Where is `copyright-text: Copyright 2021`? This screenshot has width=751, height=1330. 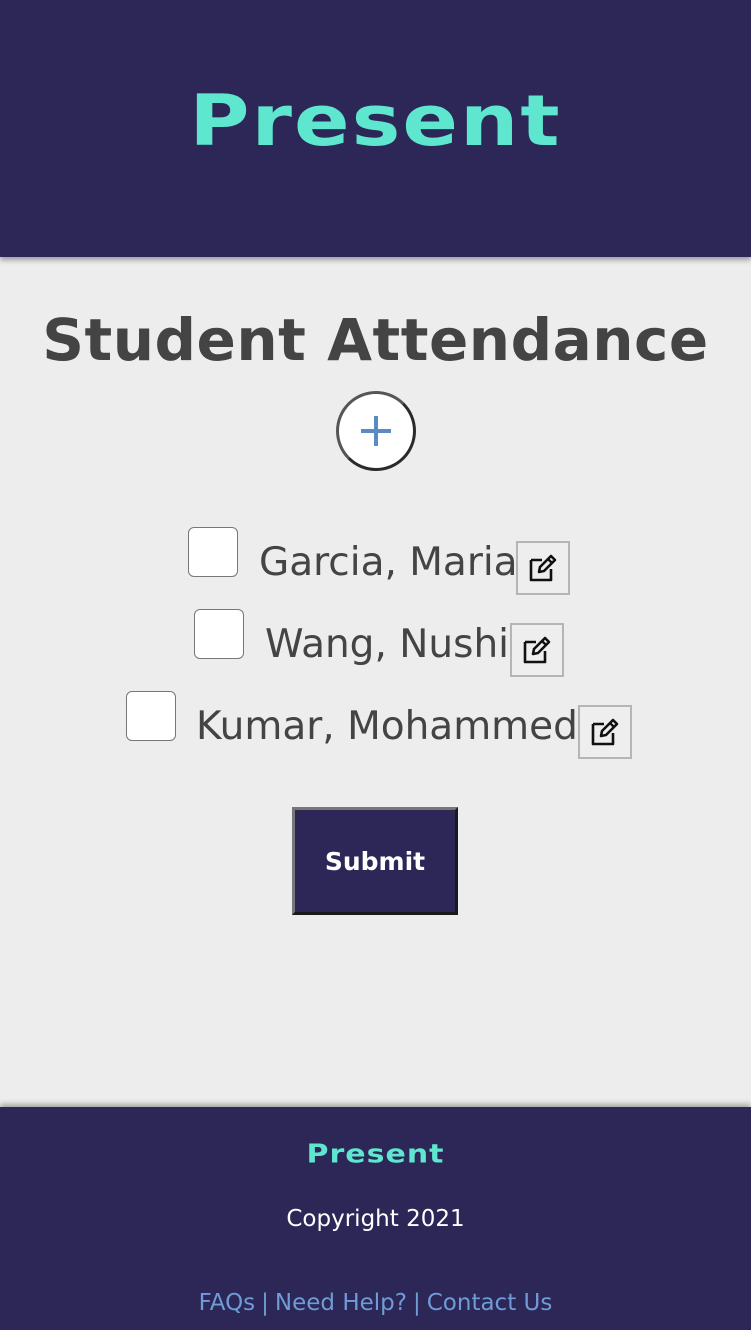 copyright-text: Copyright 2021 is located at coordinates (375, 1219).